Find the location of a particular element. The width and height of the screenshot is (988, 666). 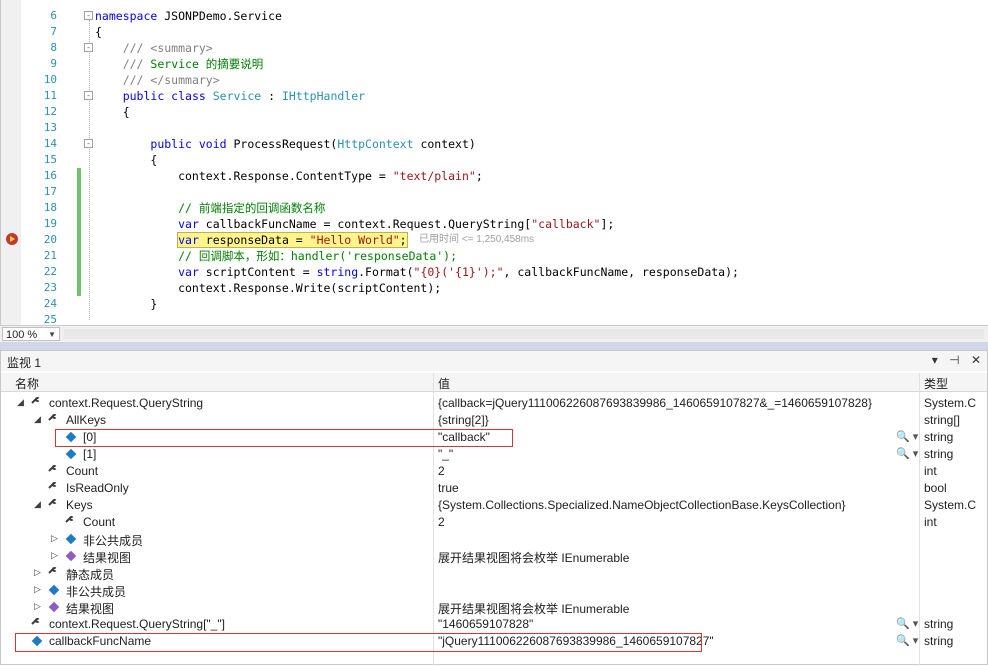

watch-name: IsReadOnly is located at coordinates (97, 488).